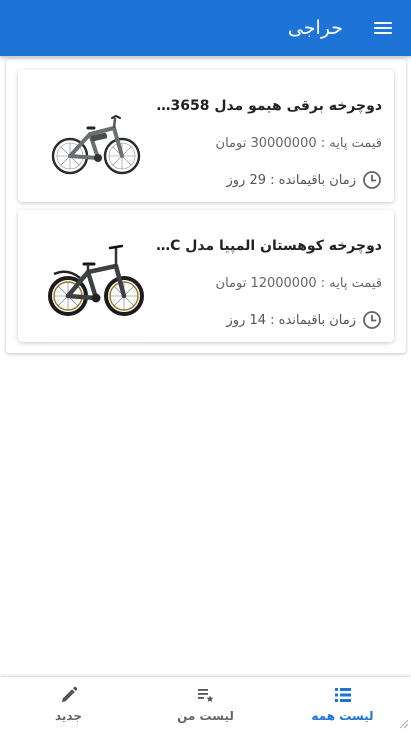 The height and width of the screenshot is (731, 411). Describe the element at coordinates (342, 695) in the screenshot. I see `list-icon` at that location.